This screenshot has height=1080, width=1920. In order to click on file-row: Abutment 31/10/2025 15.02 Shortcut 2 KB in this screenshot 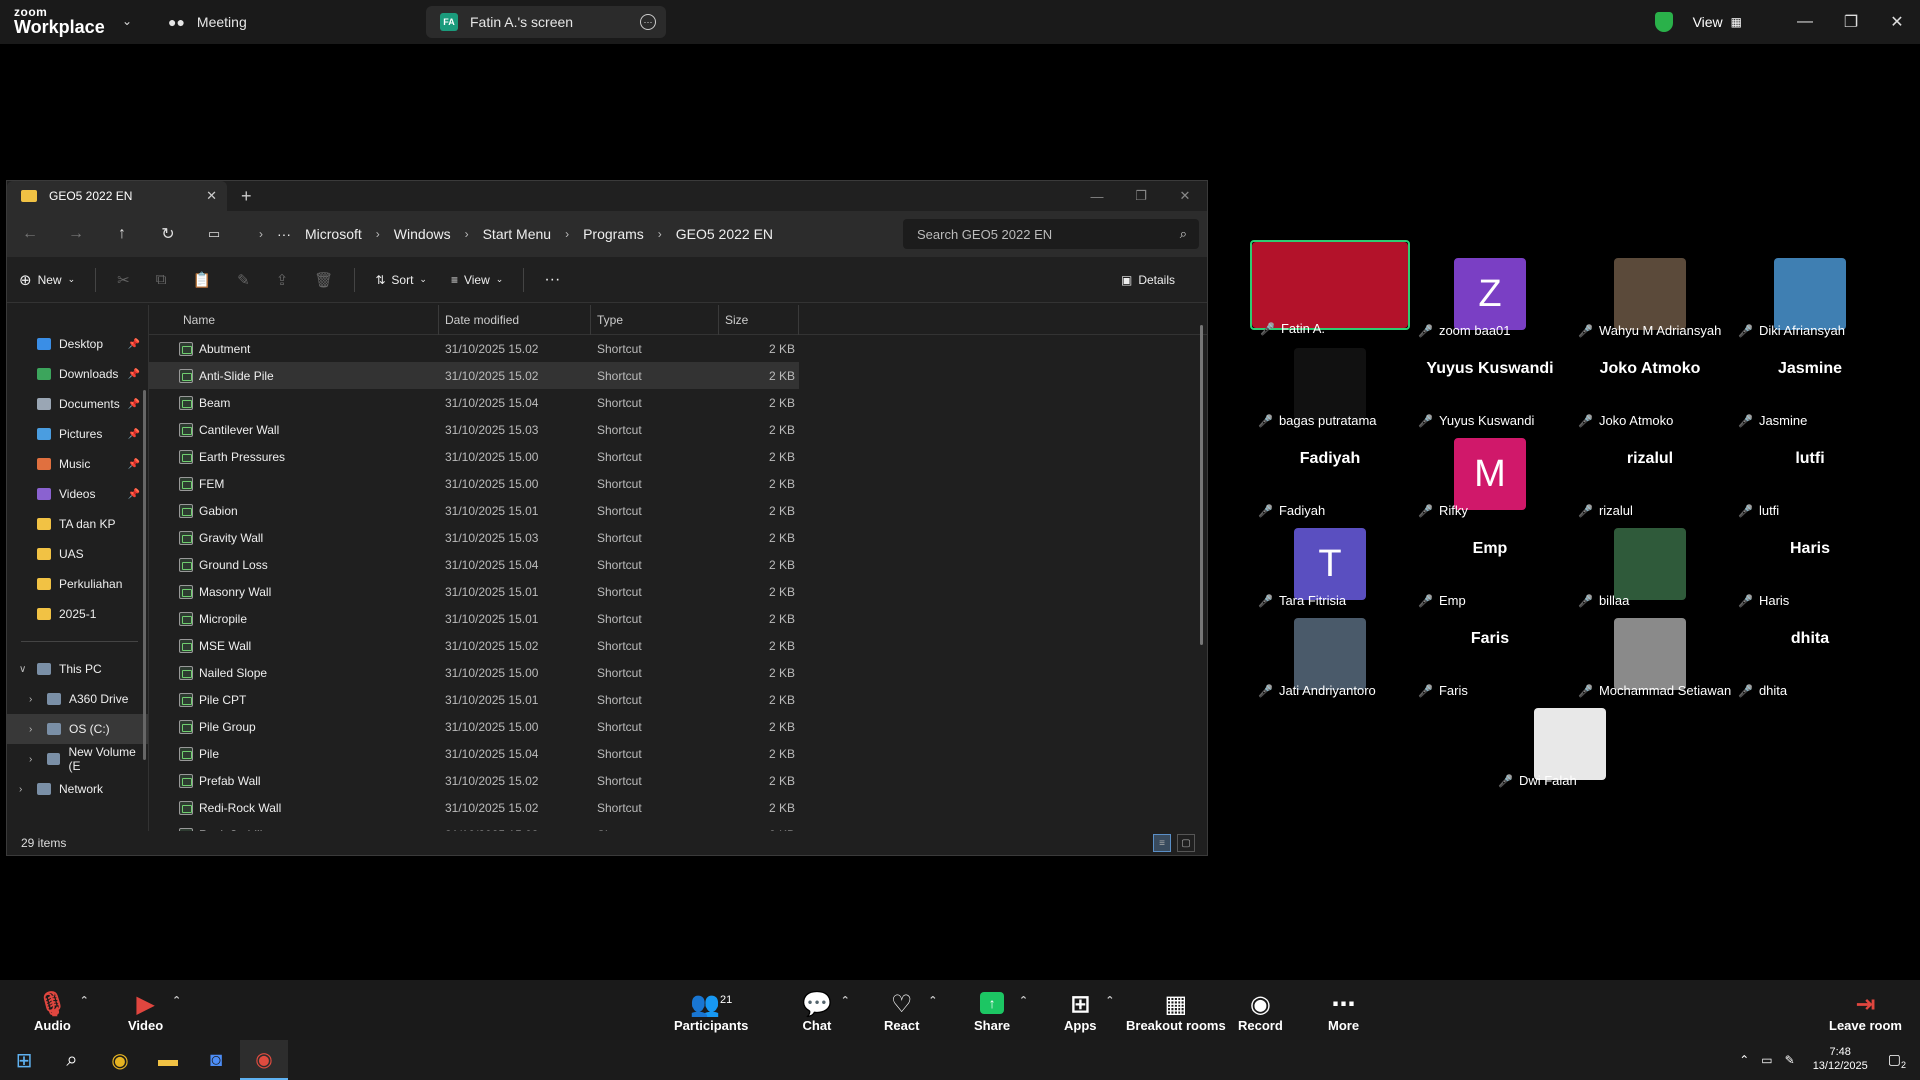, I will do `click(678, 348)`.